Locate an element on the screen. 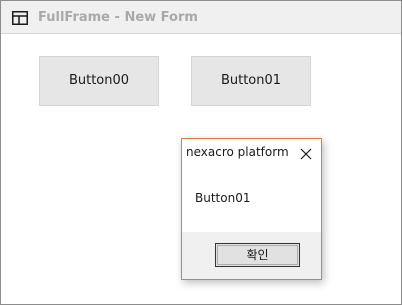 The width and height of the screenshot is (402, 305). dialog-footer: 확인 is located at coordinates (251, 255).